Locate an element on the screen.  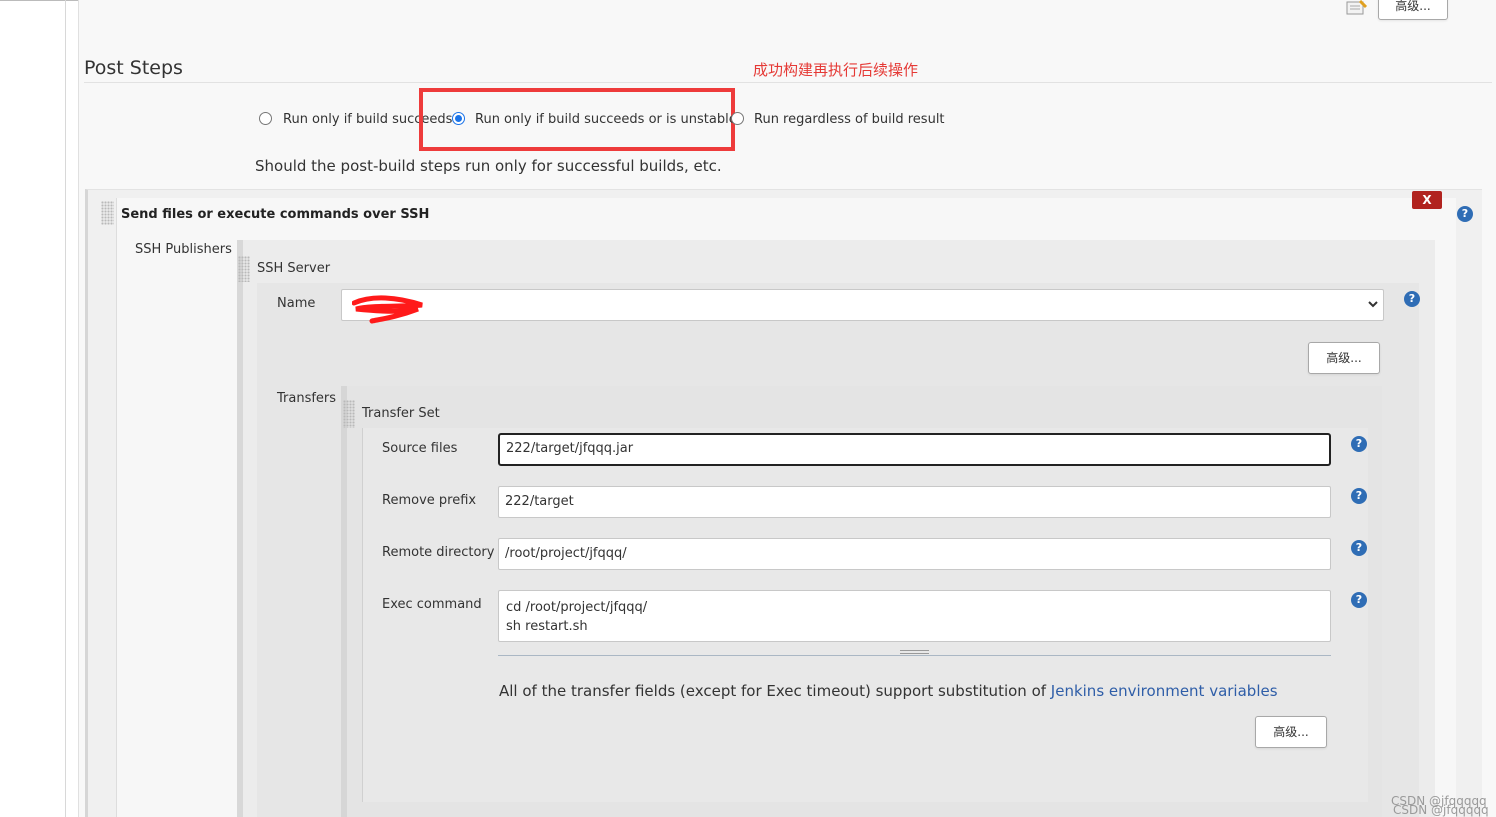
ssh-server-select is located at coordinates (862, 305).